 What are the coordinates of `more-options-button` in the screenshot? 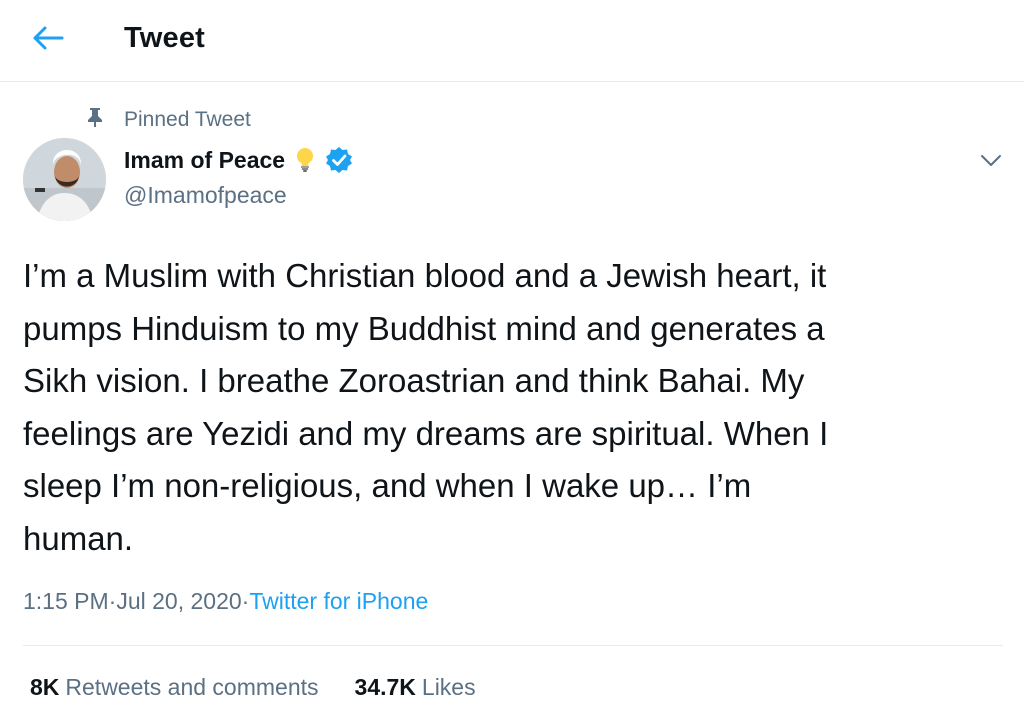 It's located at (991, 161).